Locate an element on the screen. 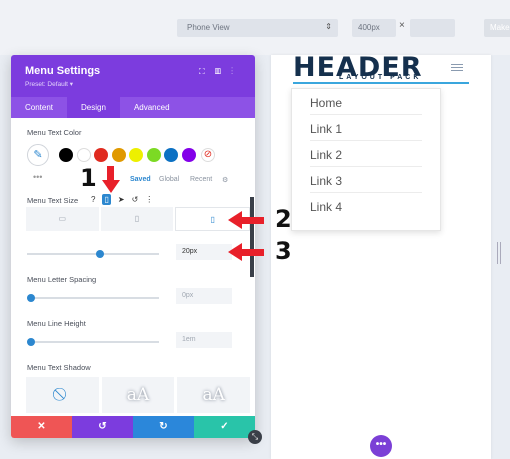 This screenshot has height=459, width=510. letter-spacing-input: 0px is located at coordinates (204, 296).